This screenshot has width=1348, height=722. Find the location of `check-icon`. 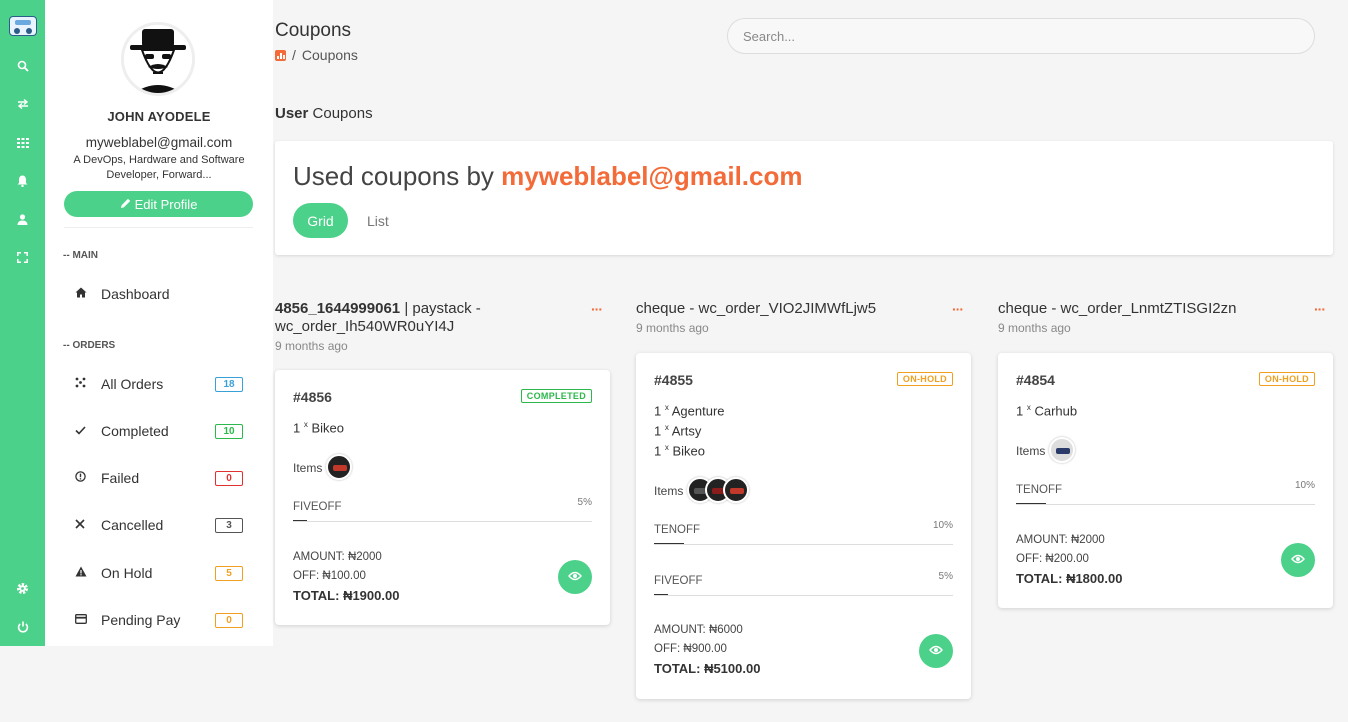

check-icon is located at coordinates (88, 431).